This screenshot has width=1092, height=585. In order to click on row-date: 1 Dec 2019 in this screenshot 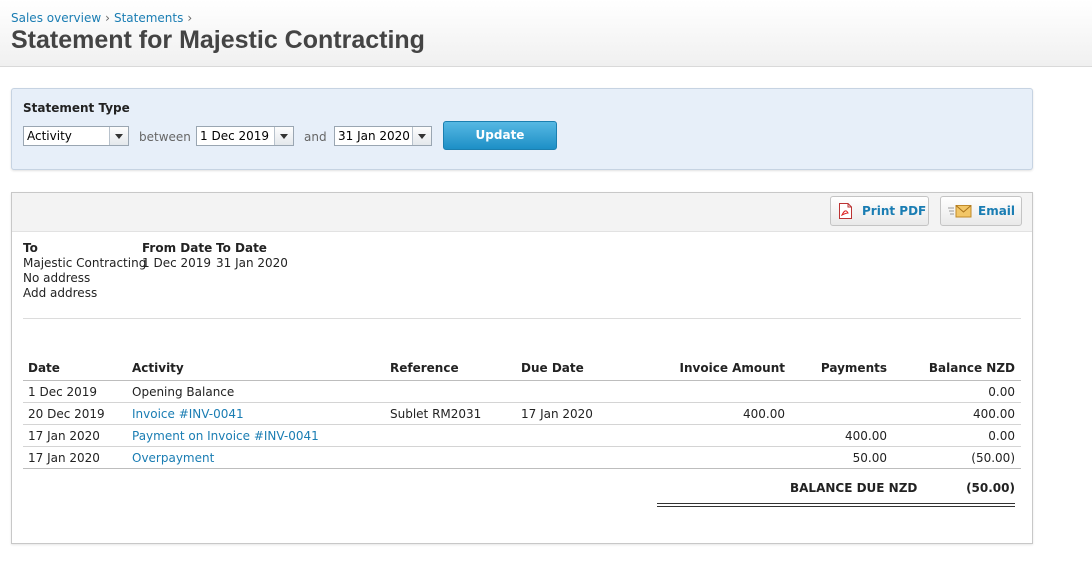, I will do `click(63, 392)`.